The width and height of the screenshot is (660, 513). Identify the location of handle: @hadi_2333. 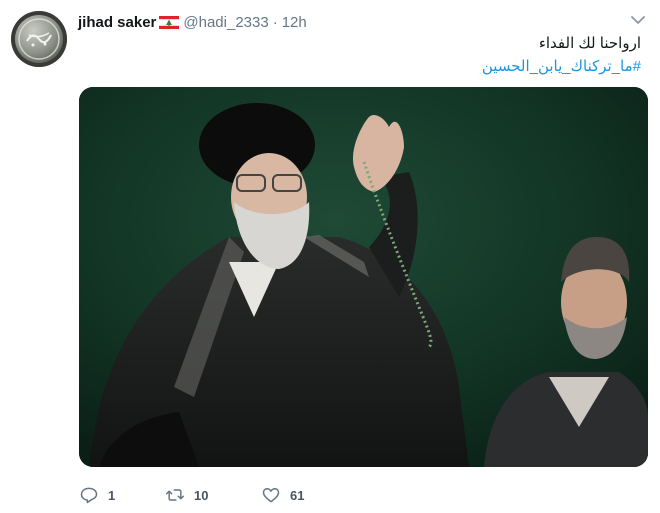
(225, 22).